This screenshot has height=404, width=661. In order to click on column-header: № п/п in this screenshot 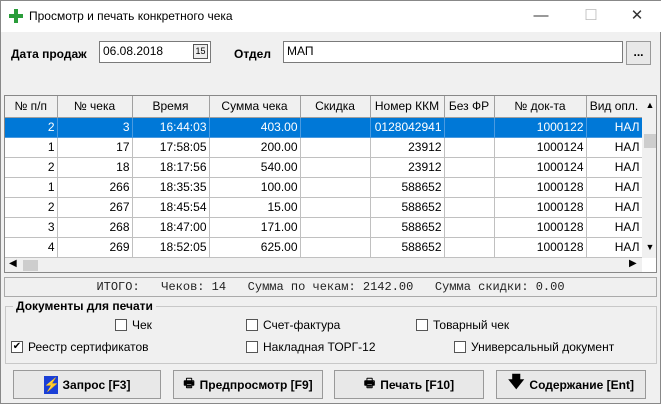, I will do `click(31, 107)`.